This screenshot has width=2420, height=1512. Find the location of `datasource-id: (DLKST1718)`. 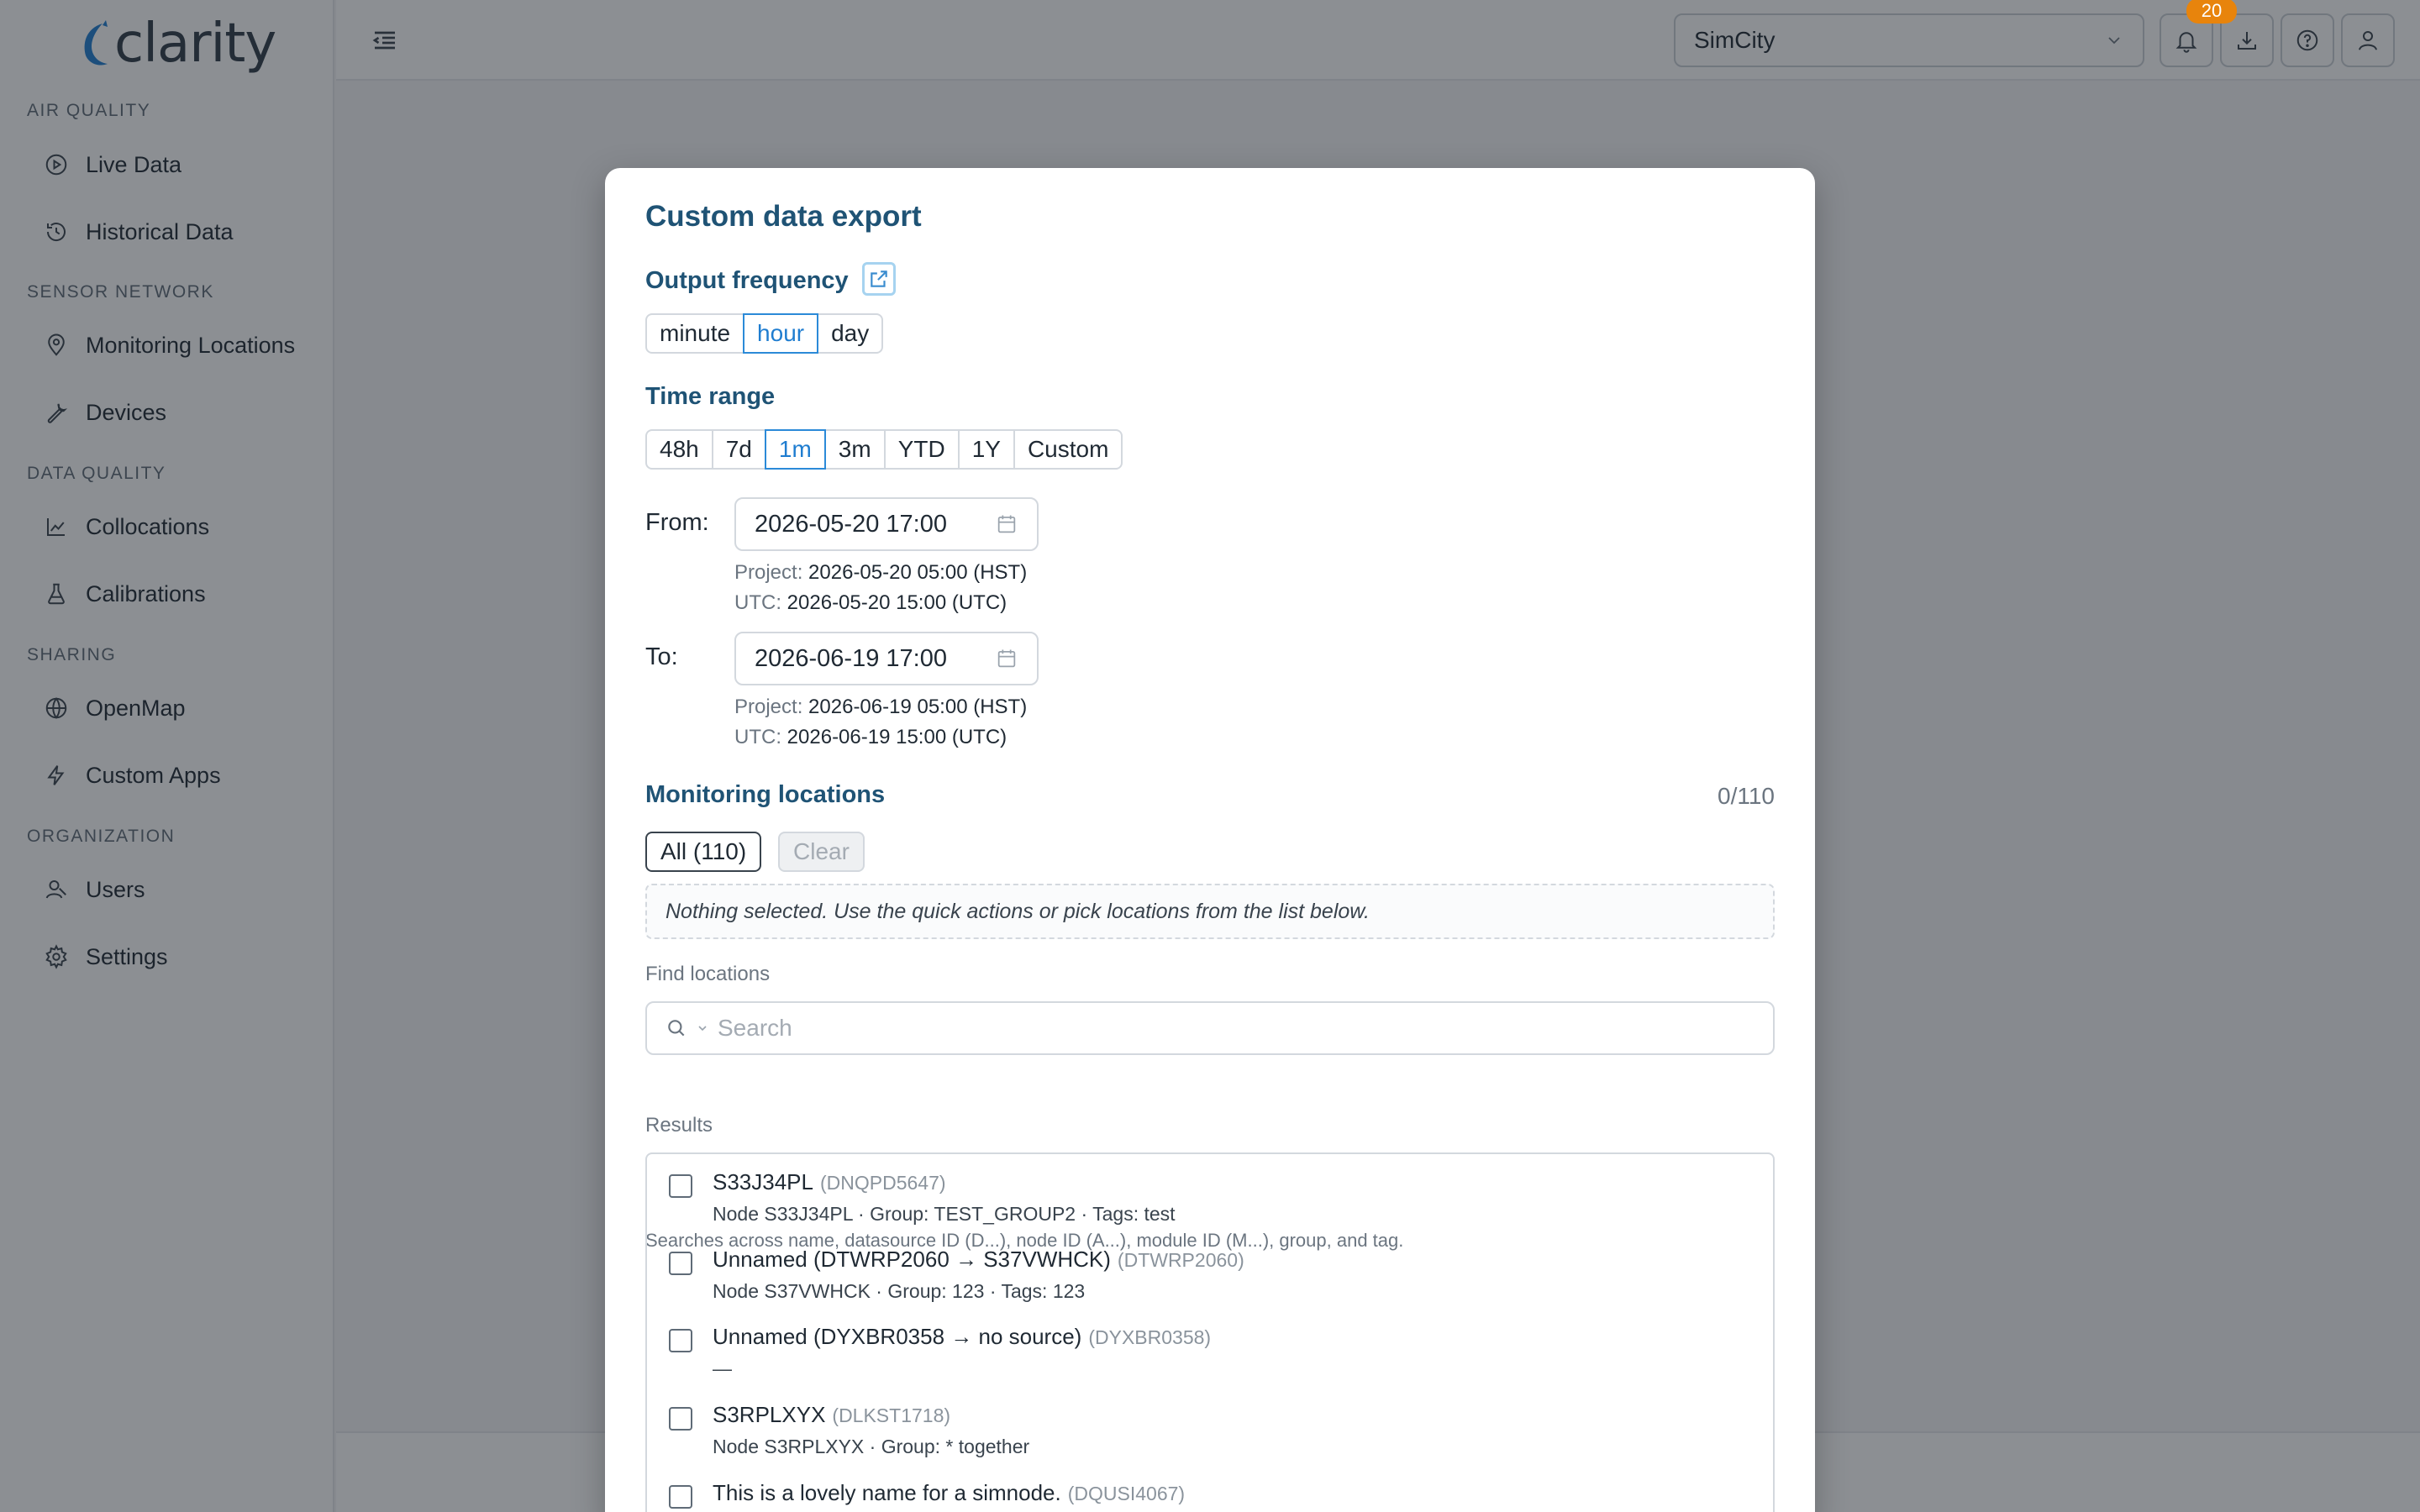

datasource-id: (DLKST1718) is located at coordinates (892, 1415).